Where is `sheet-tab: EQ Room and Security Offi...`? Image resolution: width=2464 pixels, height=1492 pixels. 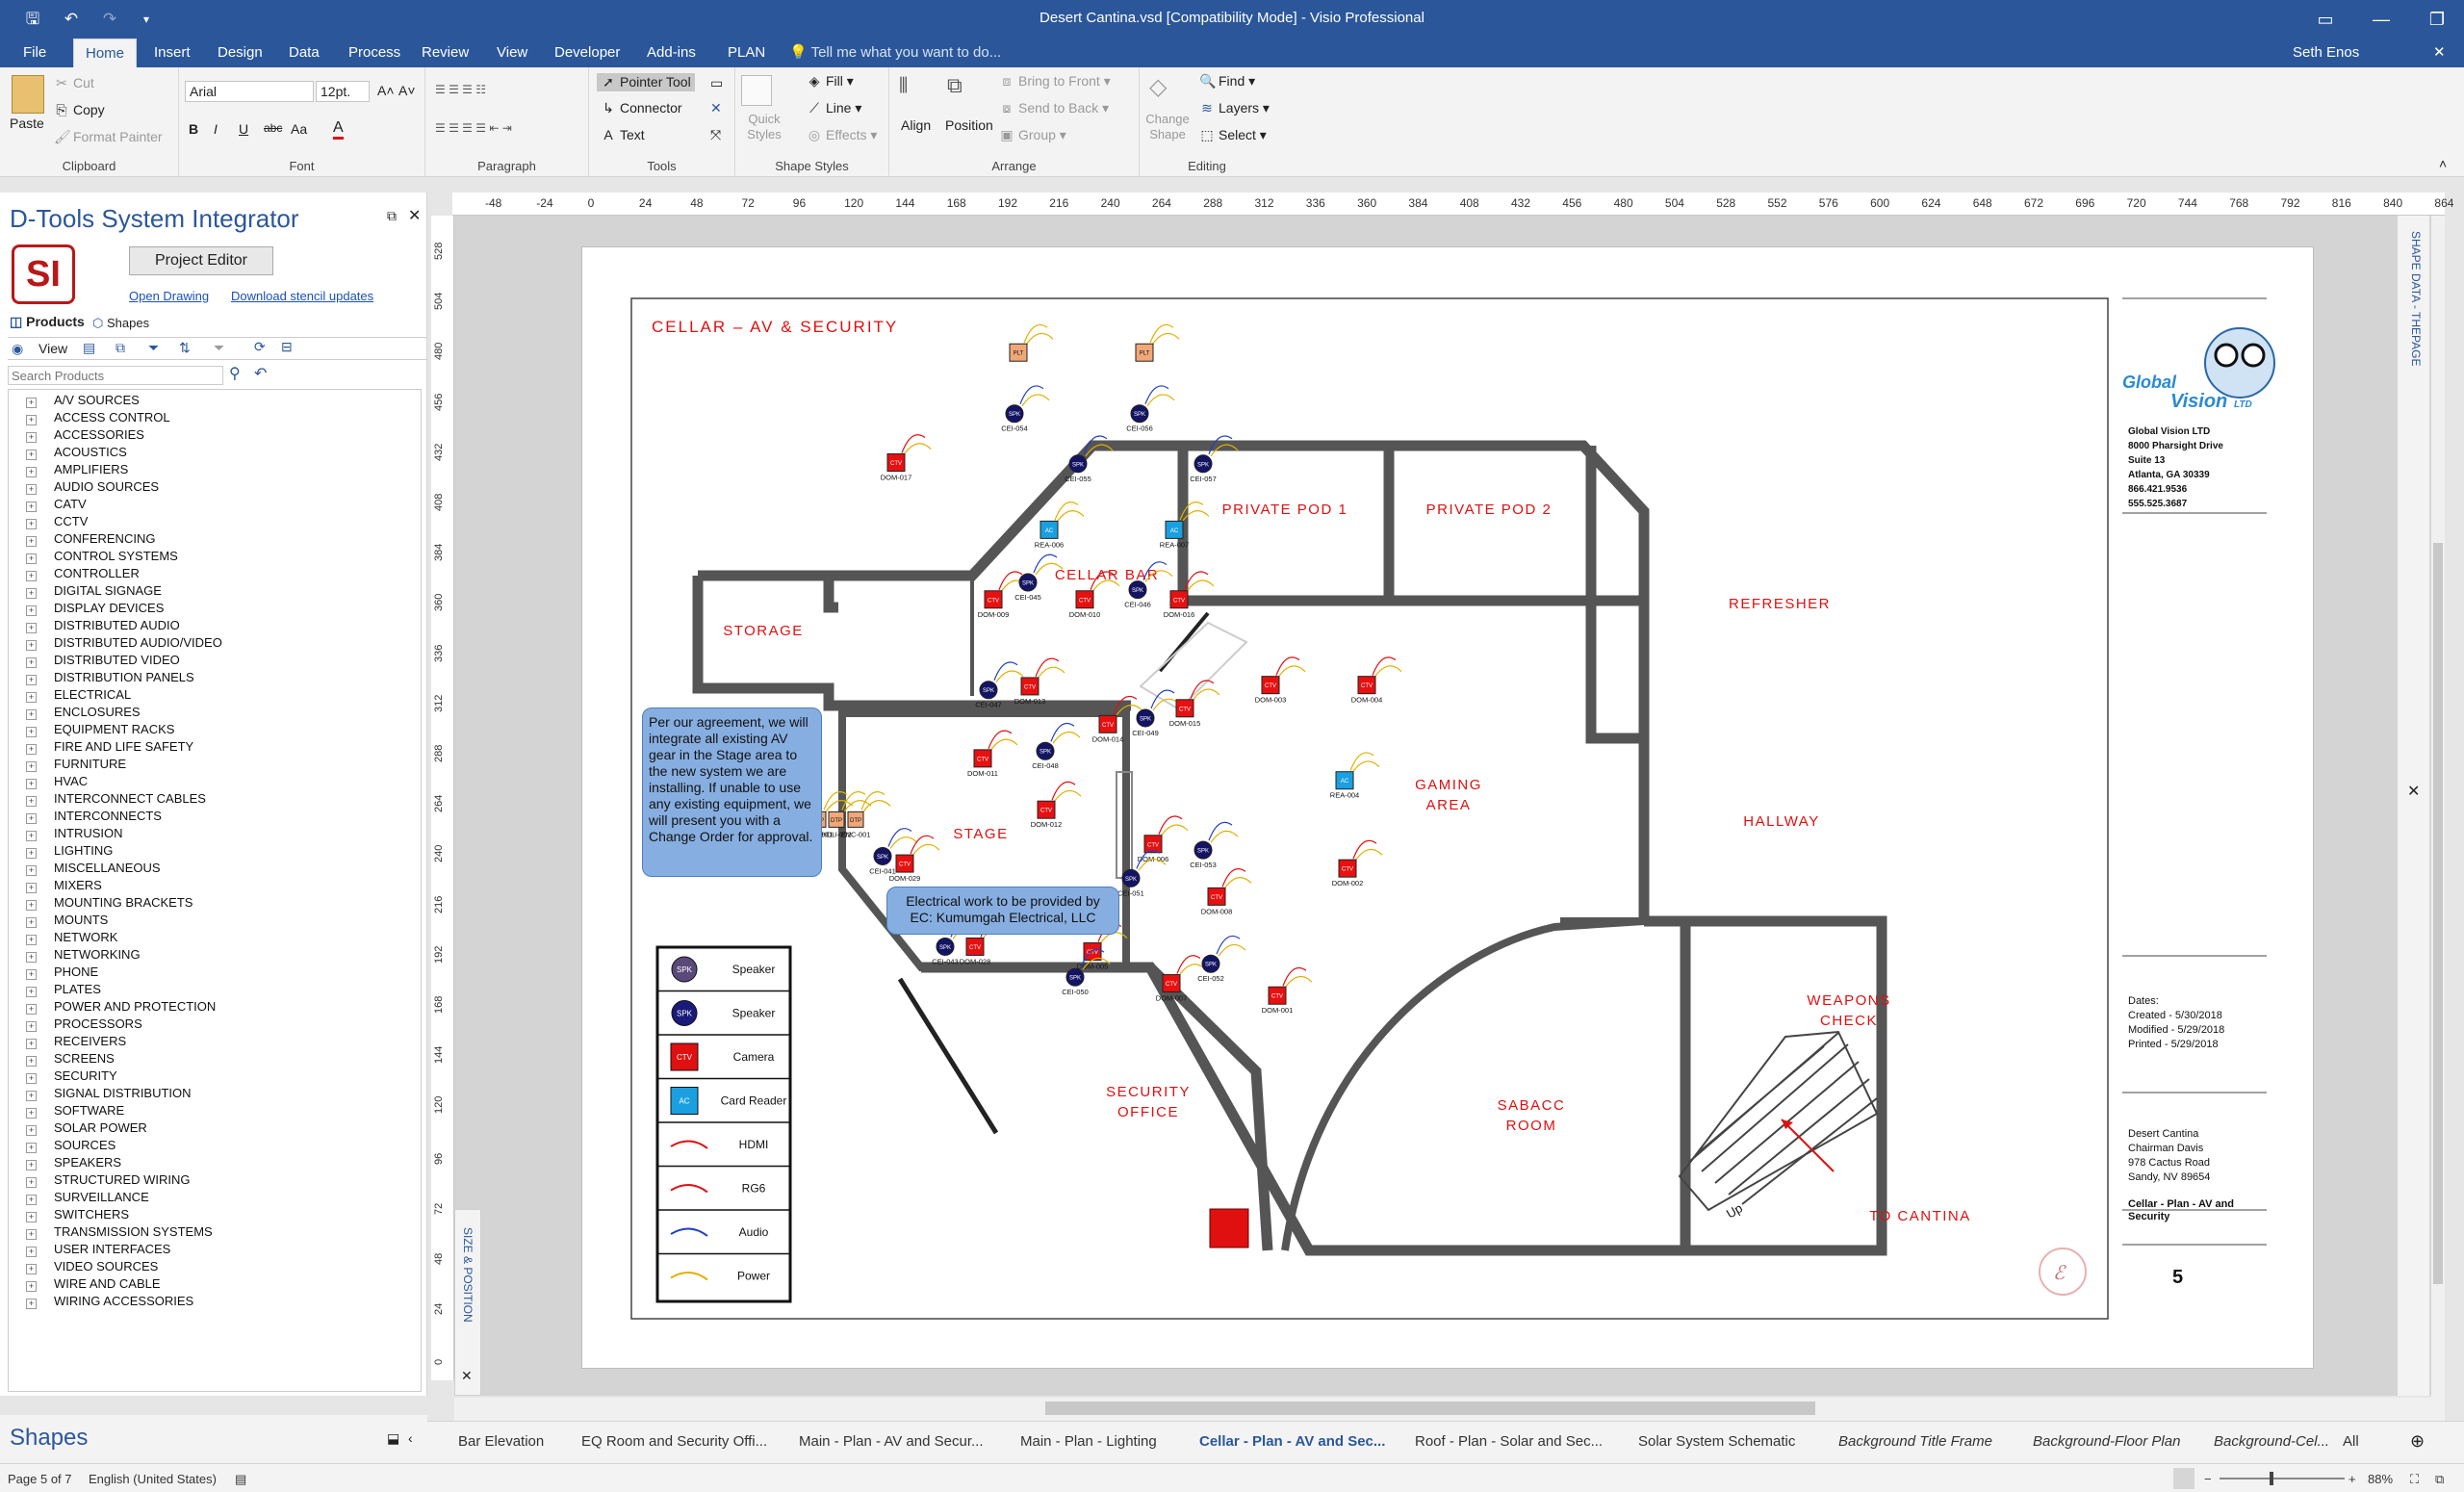 sheet-tab: EQ Room and Security Offi... is located at coordinates (674, 1441).